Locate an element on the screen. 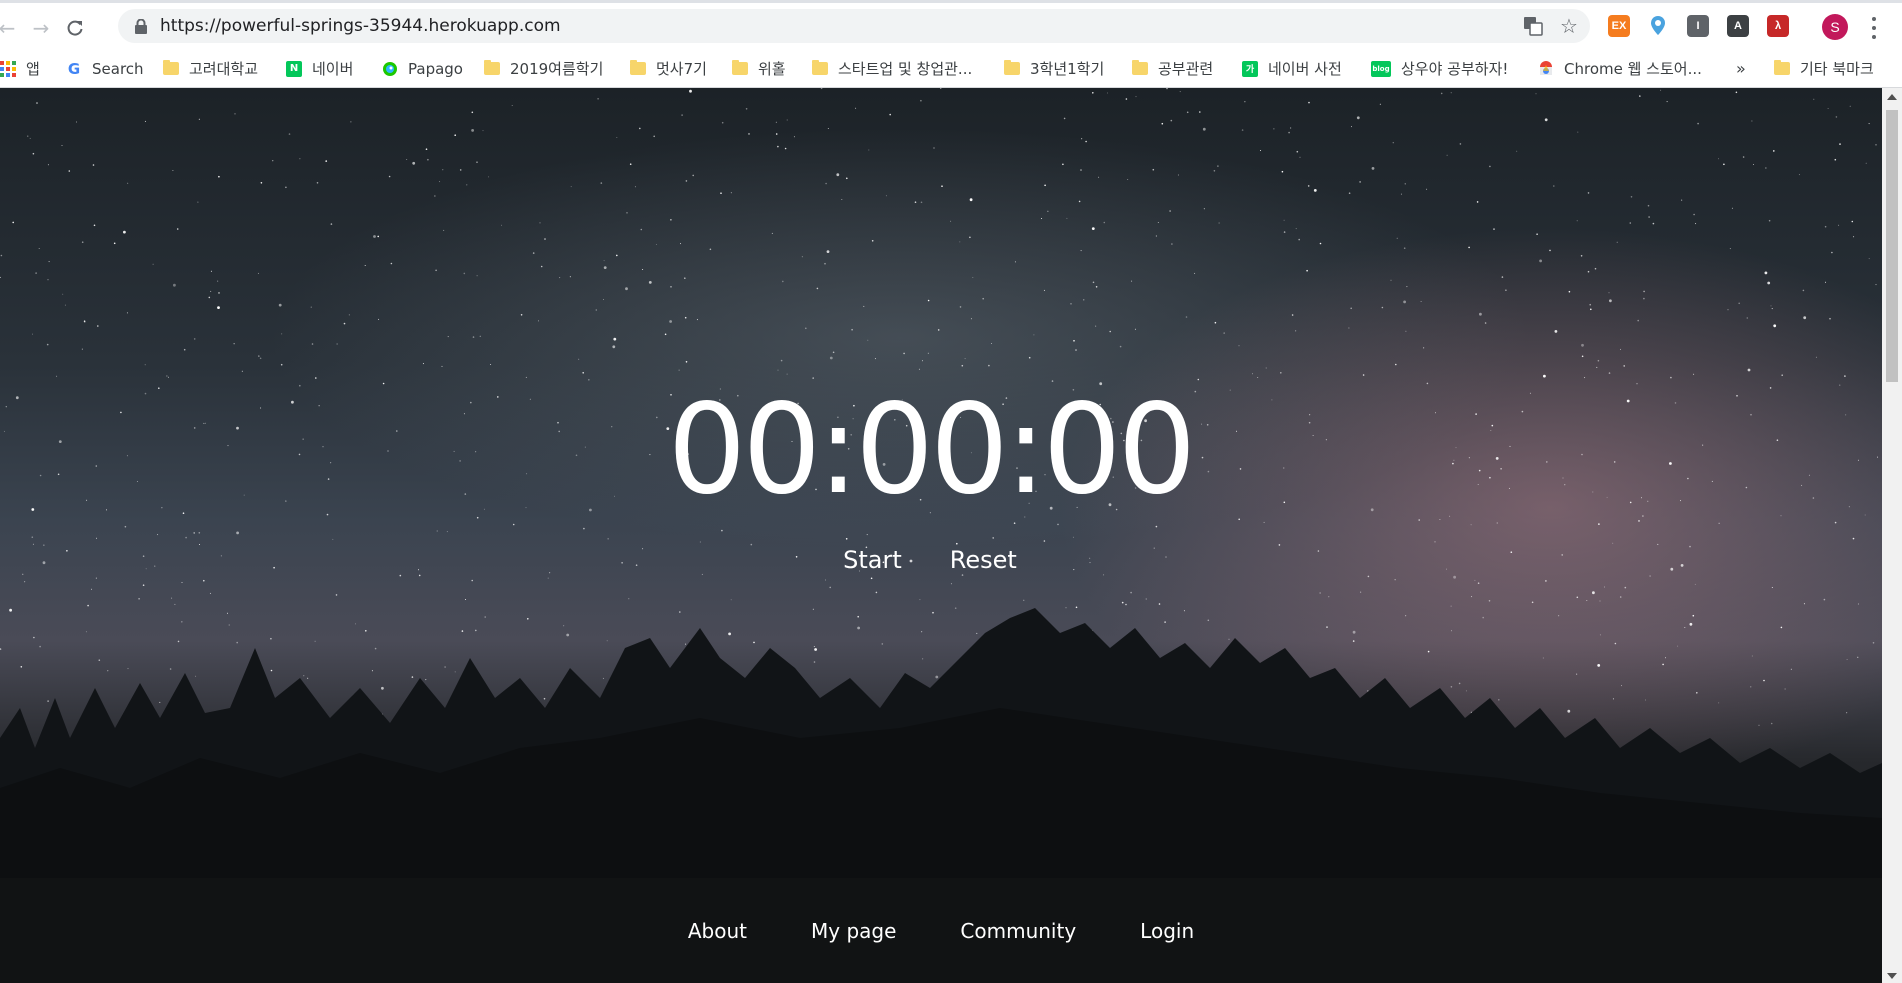 The height and width of the screenshot is (983, 1902). bookmark-wihol: 위홀 is located at coordinates (759, 68).